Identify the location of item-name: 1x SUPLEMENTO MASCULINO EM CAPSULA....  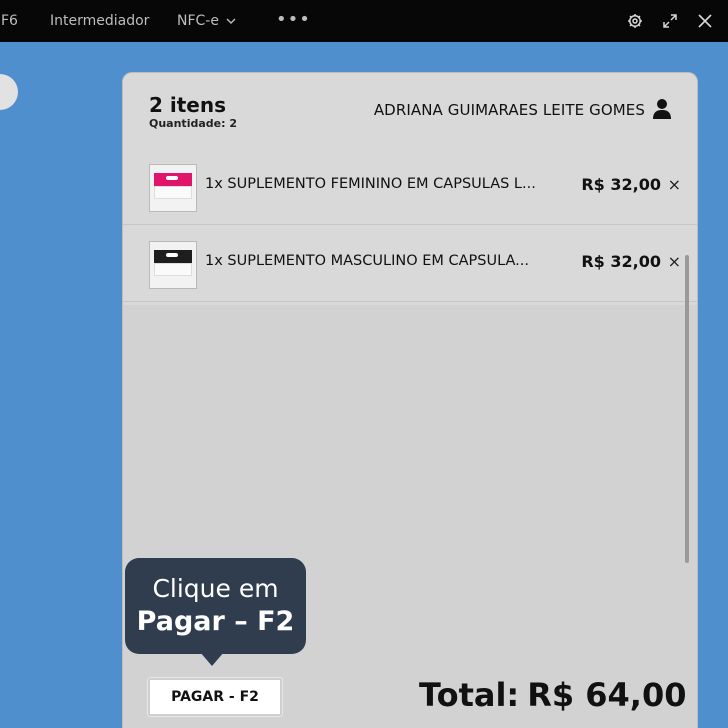
(367, 261).